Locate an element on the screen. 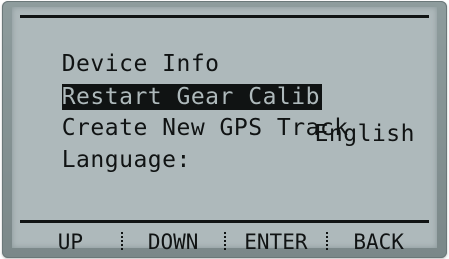 The height and width of the screenshot is (259, 449). menu-item-create-gps-track: Create New GPS Track is located at coordinates (191, 115).